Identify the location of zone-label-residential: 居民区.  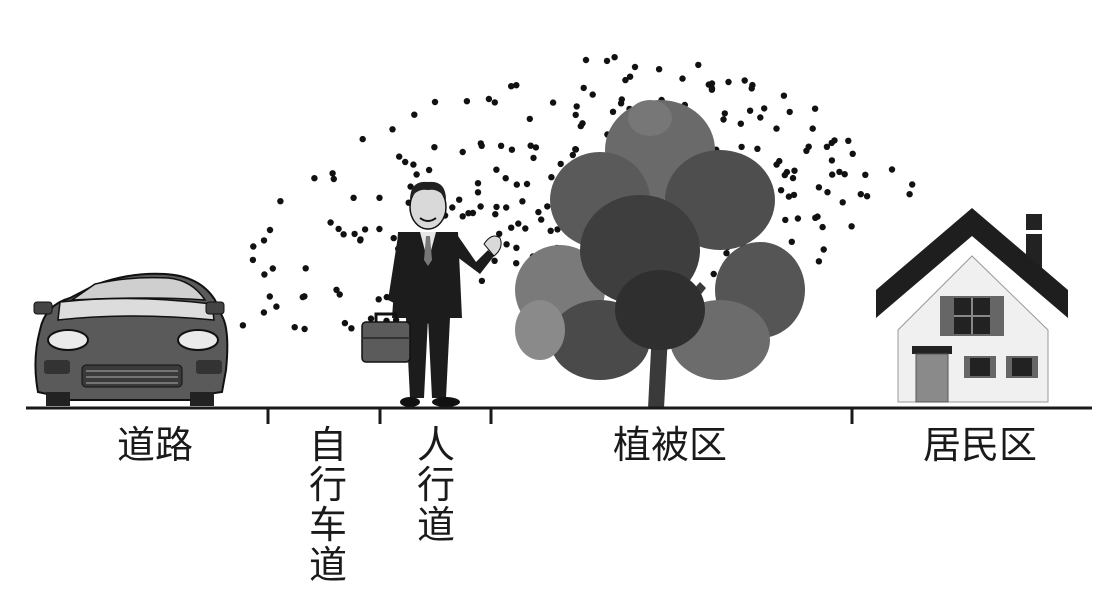
(979, 445).